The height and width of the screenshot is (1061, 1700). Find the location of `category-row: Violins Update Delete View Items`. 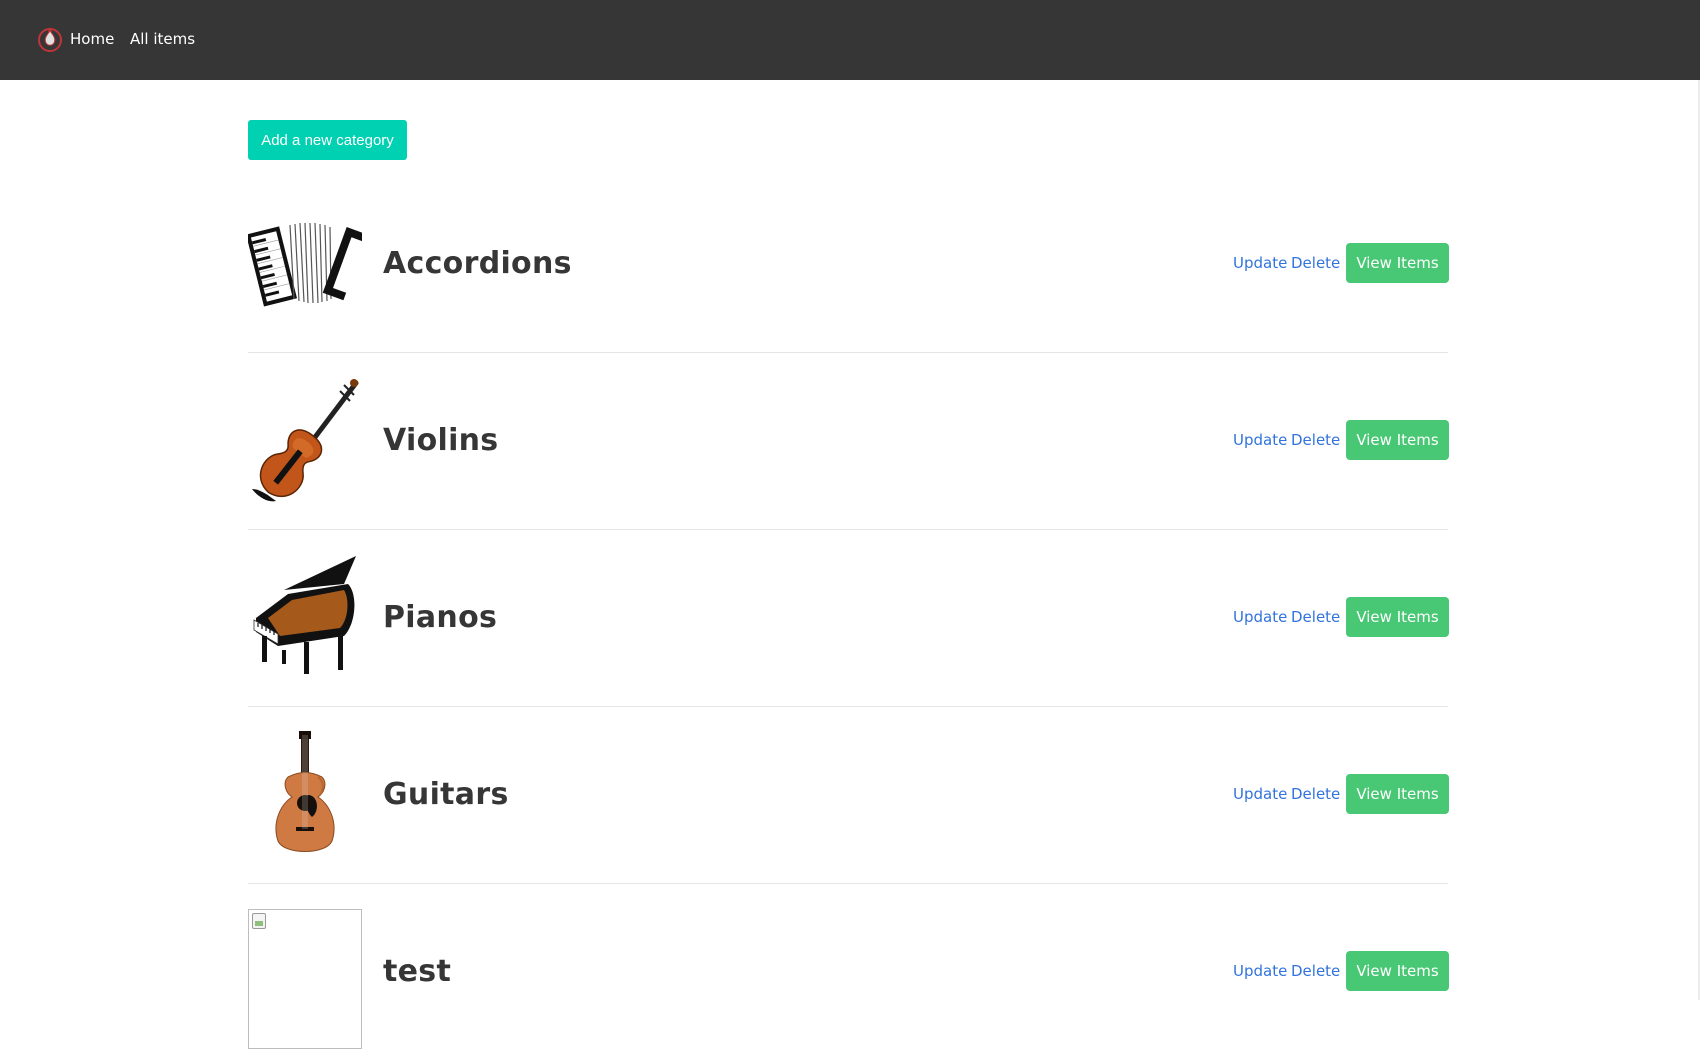

category-row: Violins Update Delete View Items is located at coordinates (848, 441).